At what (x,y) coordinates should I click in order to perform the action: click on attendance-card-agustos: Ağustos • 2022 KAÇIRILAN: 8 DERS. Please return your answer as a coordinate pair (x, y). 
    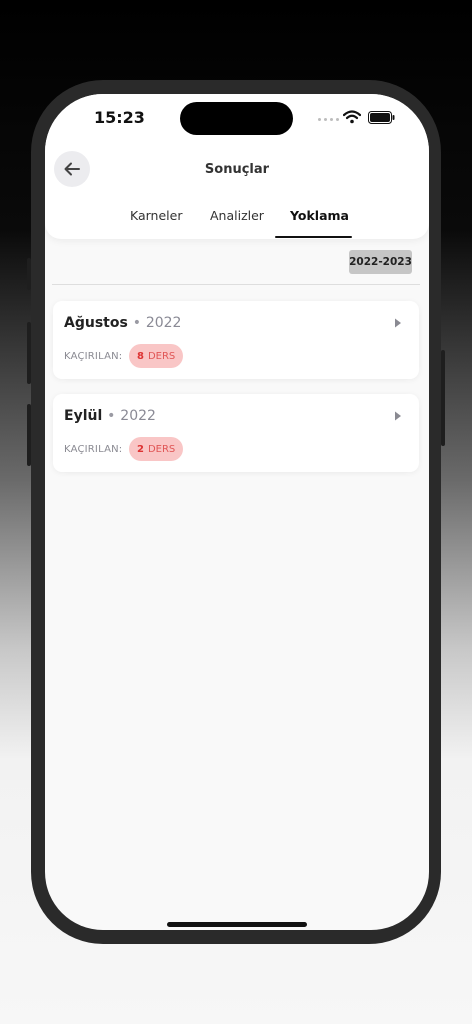
    Looking at the image, I should click on (236, 340).